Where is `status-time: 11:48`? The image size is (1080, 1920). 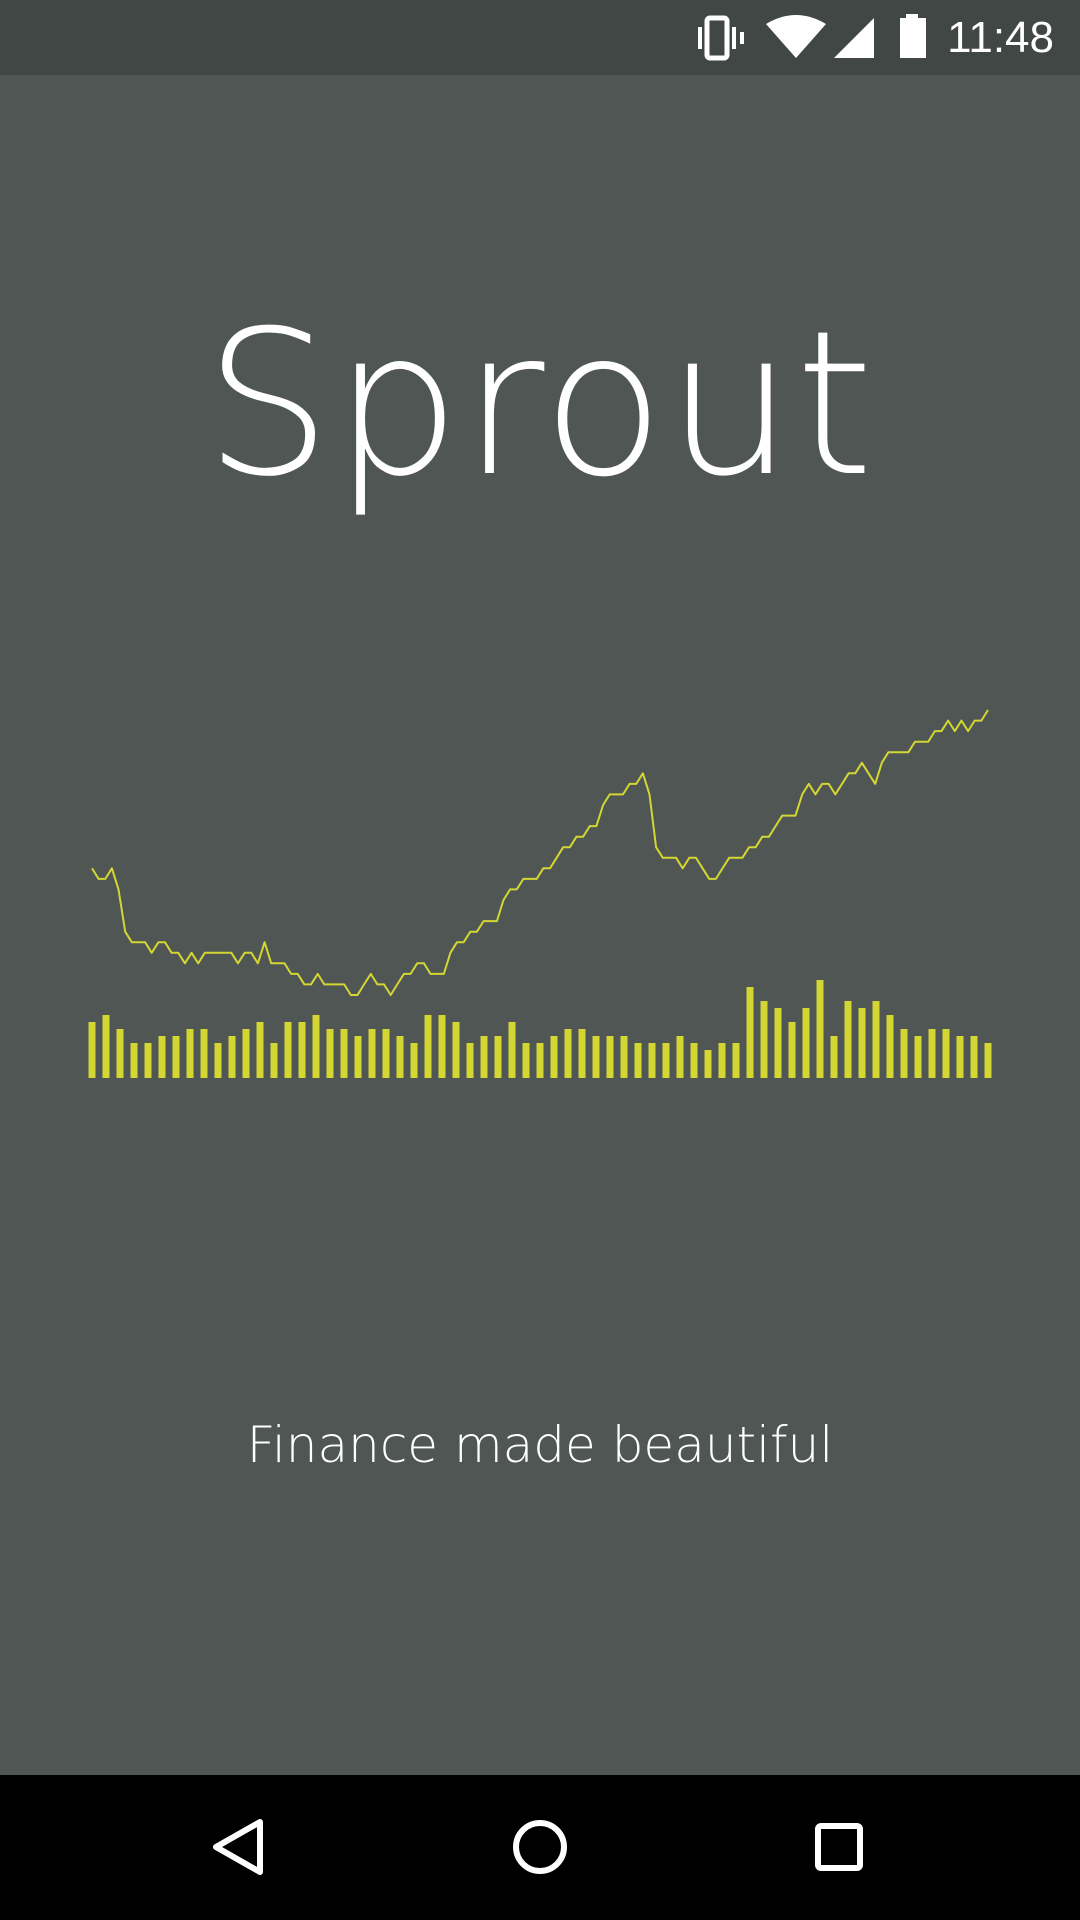
status-time: 11:48 is located at coordinates (1000, 37).